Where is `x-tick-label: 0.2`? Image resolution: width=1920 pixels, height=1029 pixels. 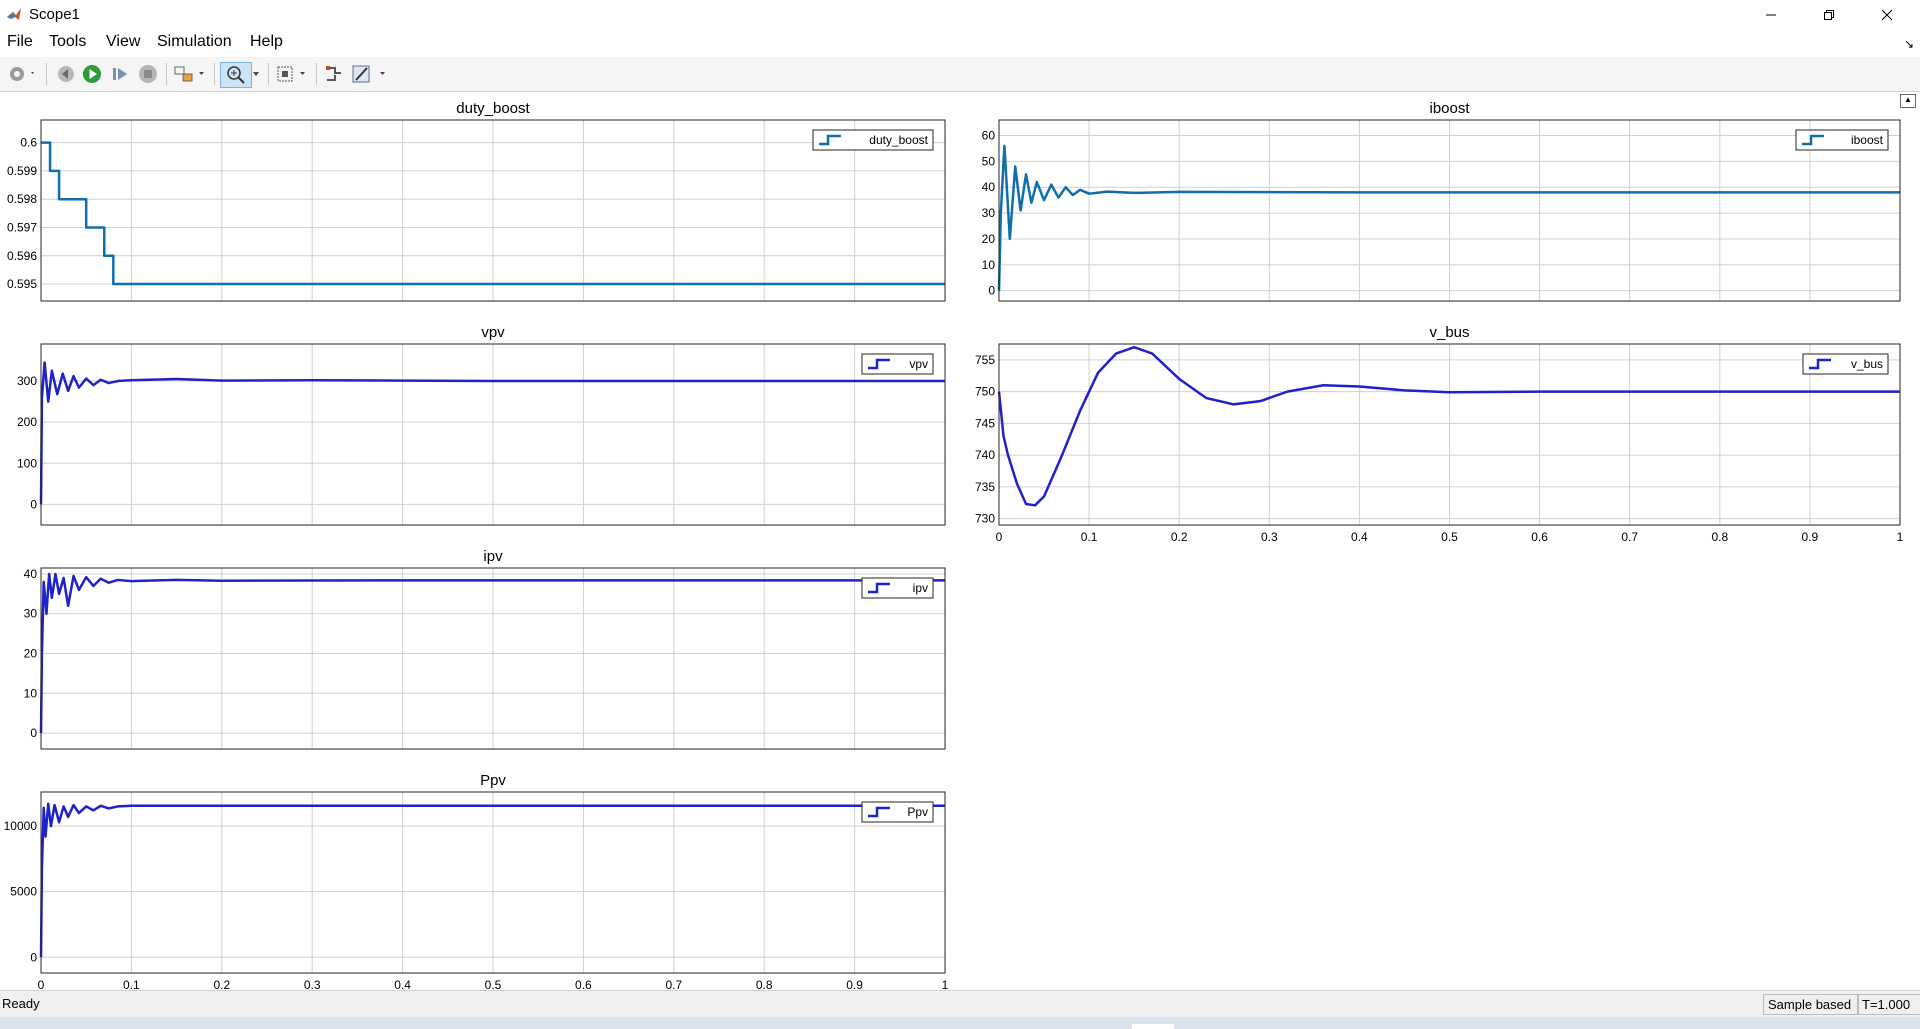 x-tick-label: 0.2 is located at coordinates (1179, 537).